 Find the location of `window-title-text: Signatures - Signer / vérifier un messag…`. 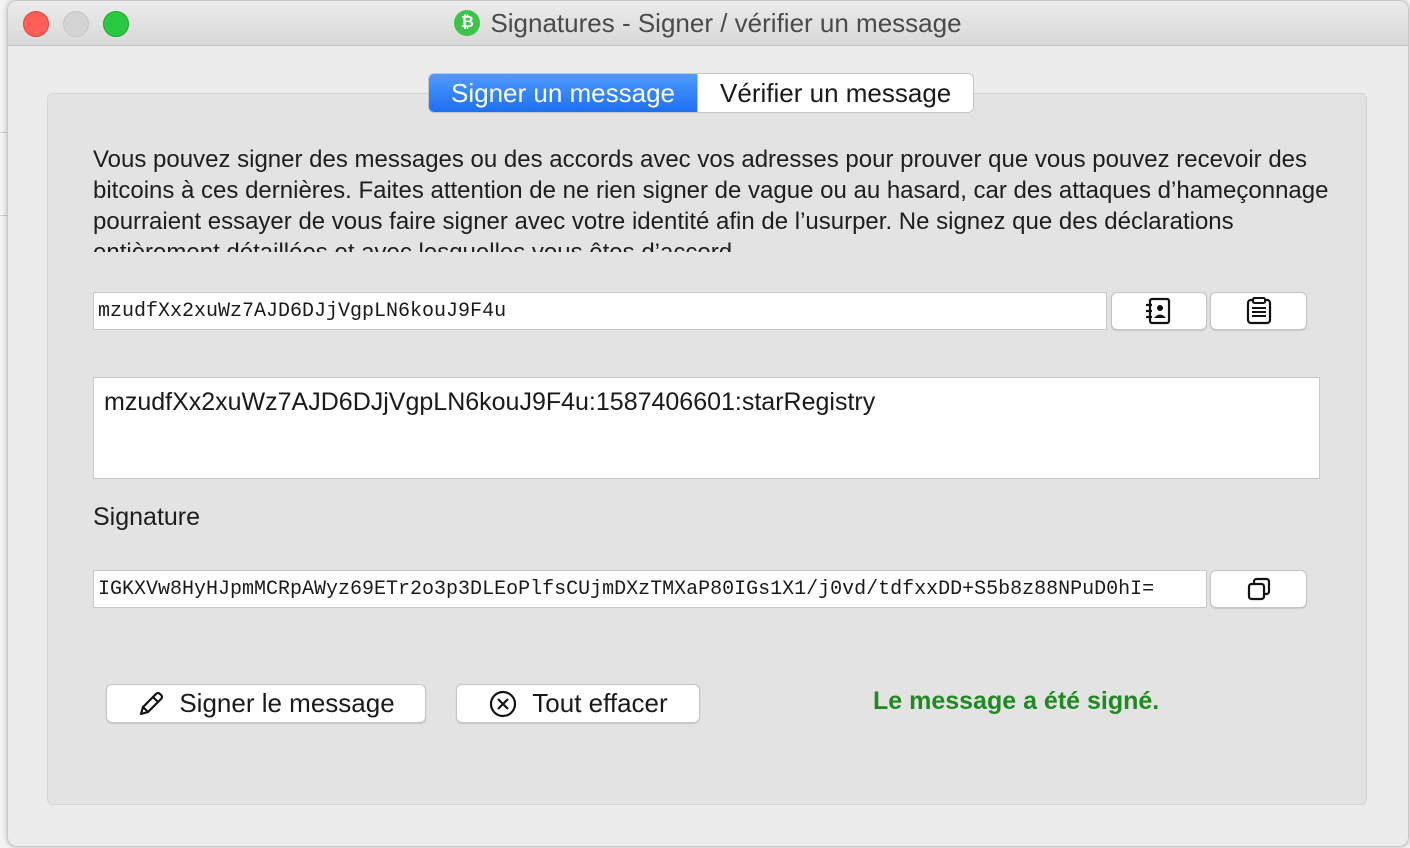

window-title-text: Signatures - Signer / vérifier un messag… is located at coordinates (726, 22).